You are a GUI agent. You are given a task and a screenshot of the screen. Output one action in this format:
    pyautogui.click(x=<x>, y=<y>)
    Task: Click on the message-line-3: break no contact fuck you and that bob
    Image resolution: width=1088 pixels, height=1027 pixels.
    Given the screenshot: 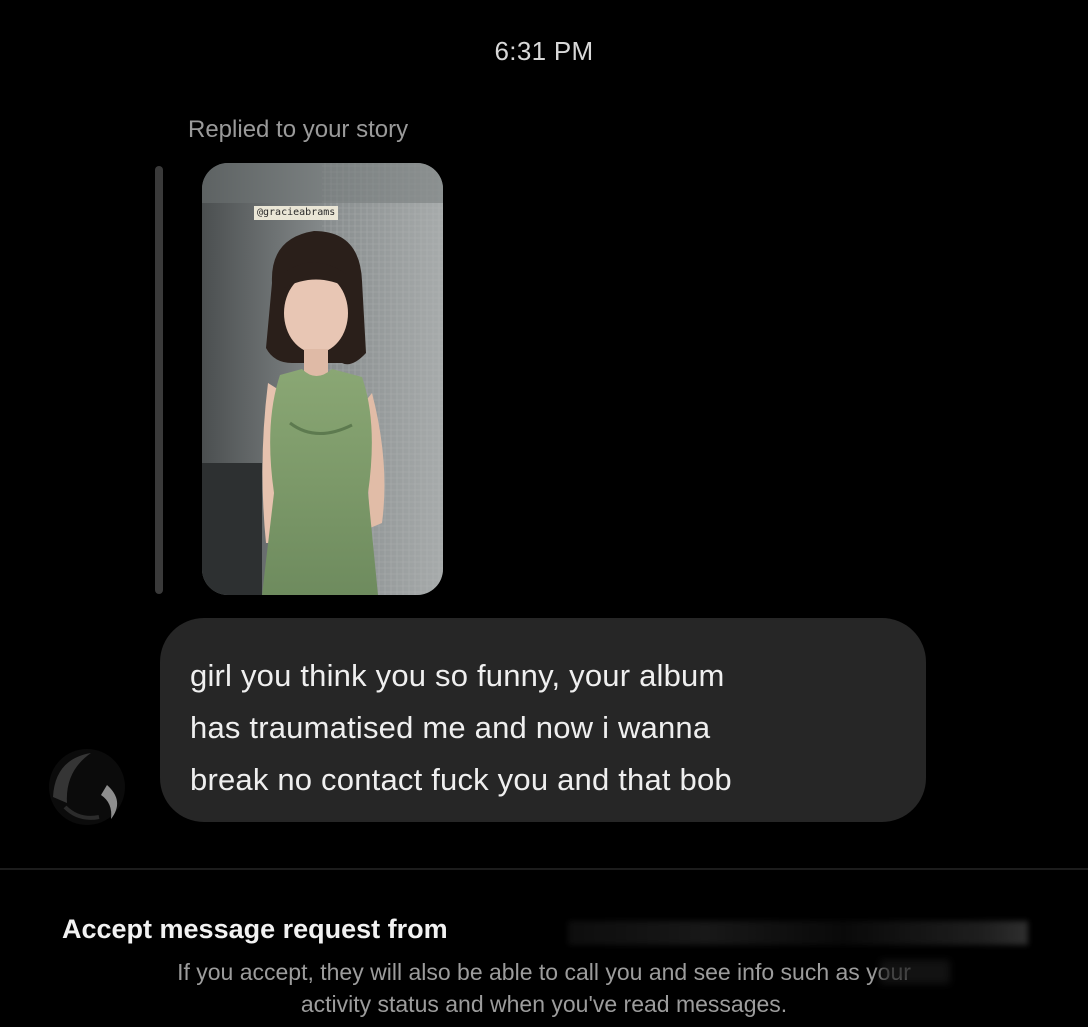 What is the action you would take?
    pyautogui.click(x=461, y=779)
    